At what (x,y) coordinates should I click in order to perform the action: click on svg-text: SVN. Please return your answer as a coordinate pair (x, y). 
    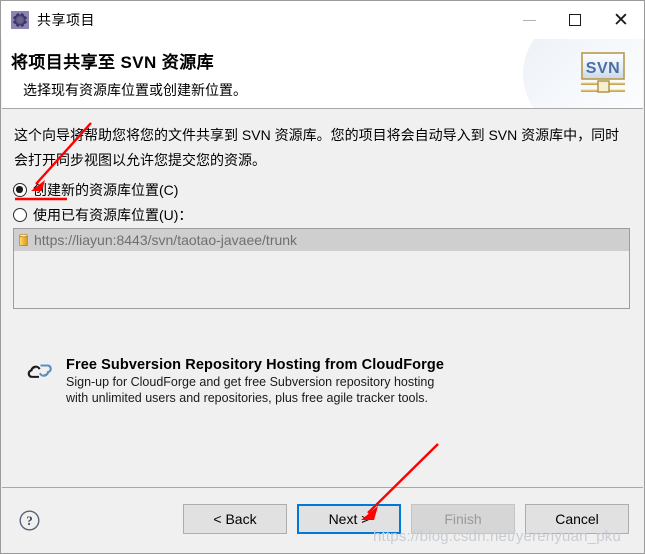
    Looking at the image, I should click on (603, 68).